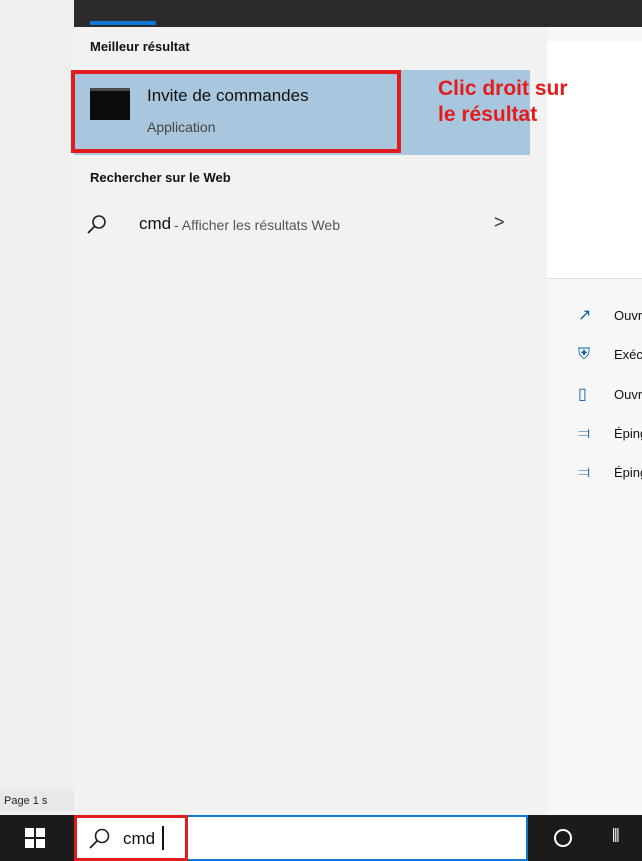 This screenshot has height=861, width=642. I want to click on active-tab-indicator, so click(123, 23).